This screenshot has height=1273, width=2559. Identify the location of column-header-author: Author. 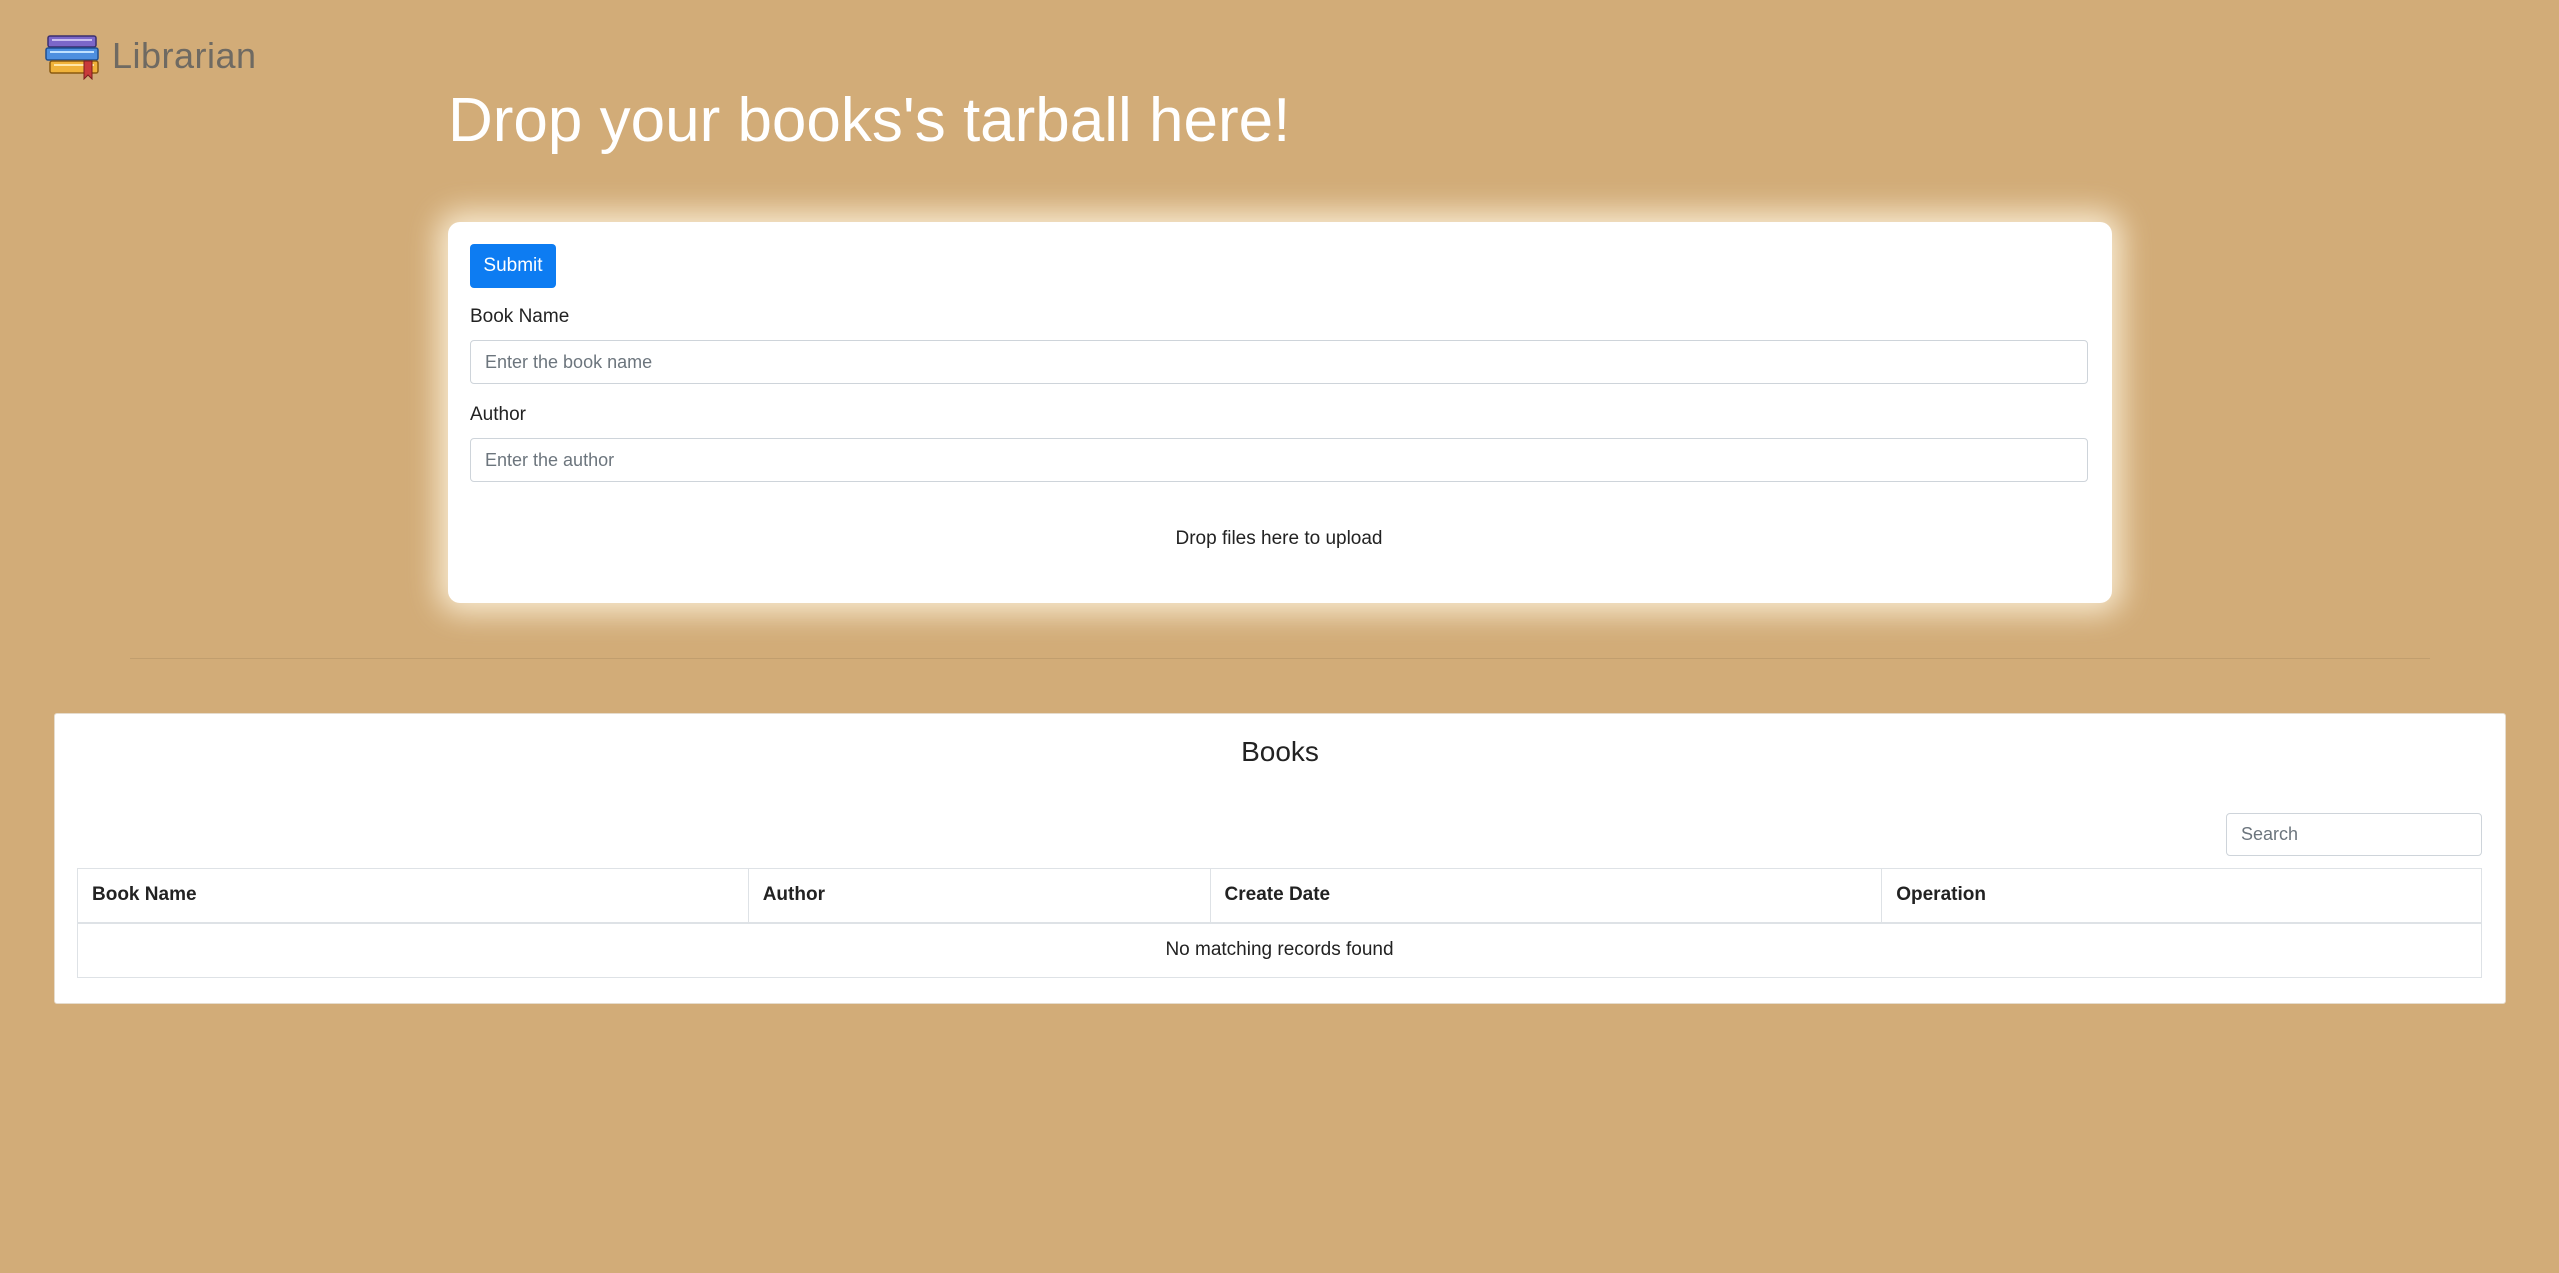
(979, 896).